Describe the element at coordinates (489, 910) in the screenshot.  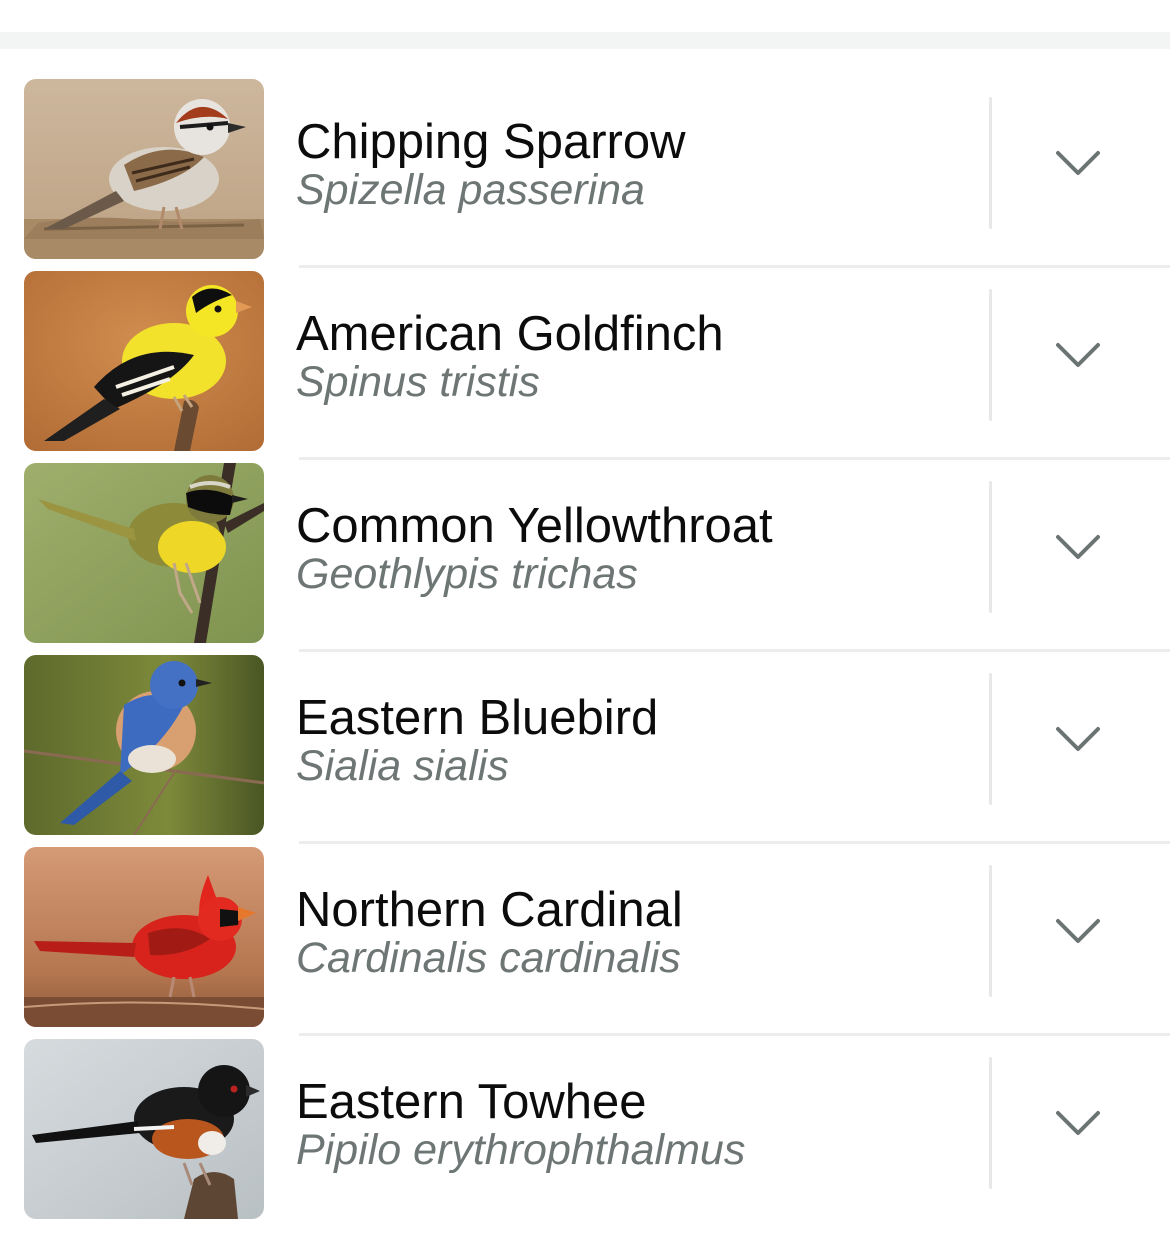
I see `common-name: Northern Cardinal` at that location.